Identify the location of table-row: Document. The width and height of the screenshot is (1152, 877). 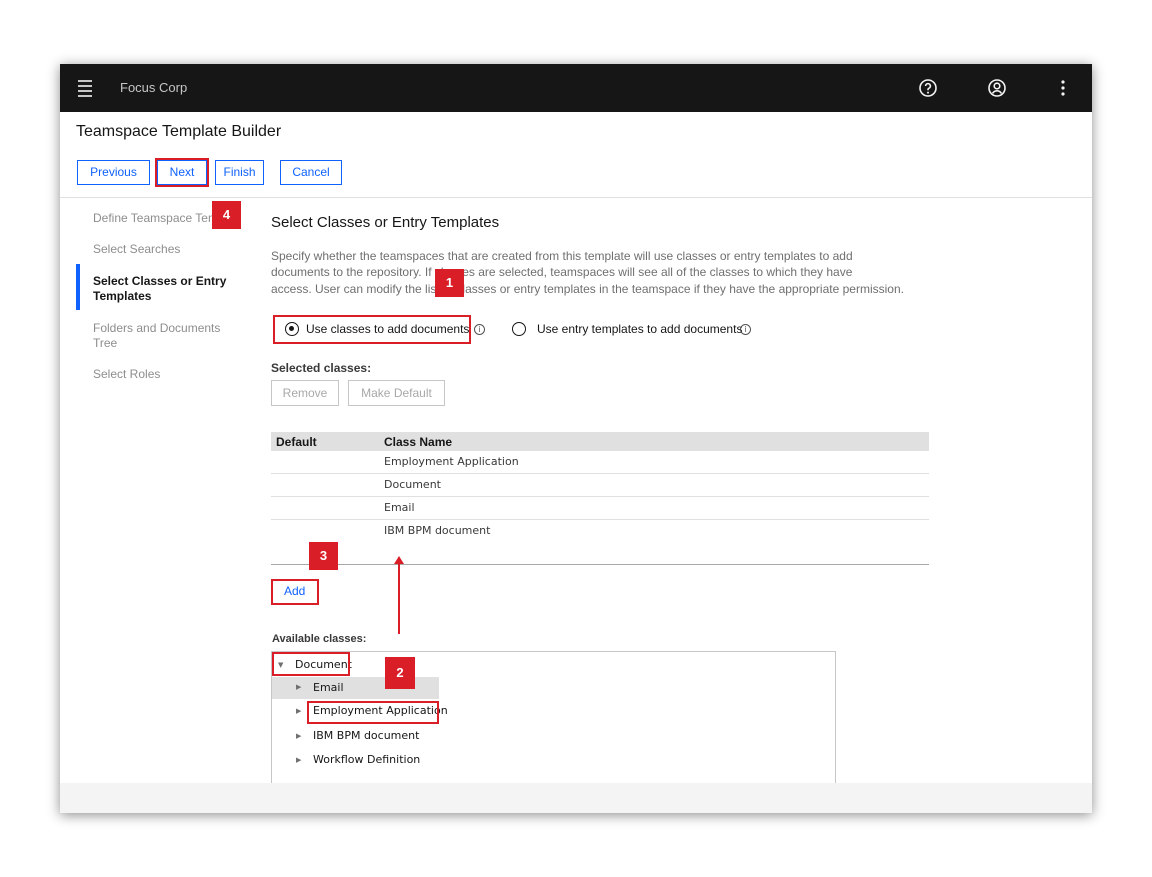
(600, 485).